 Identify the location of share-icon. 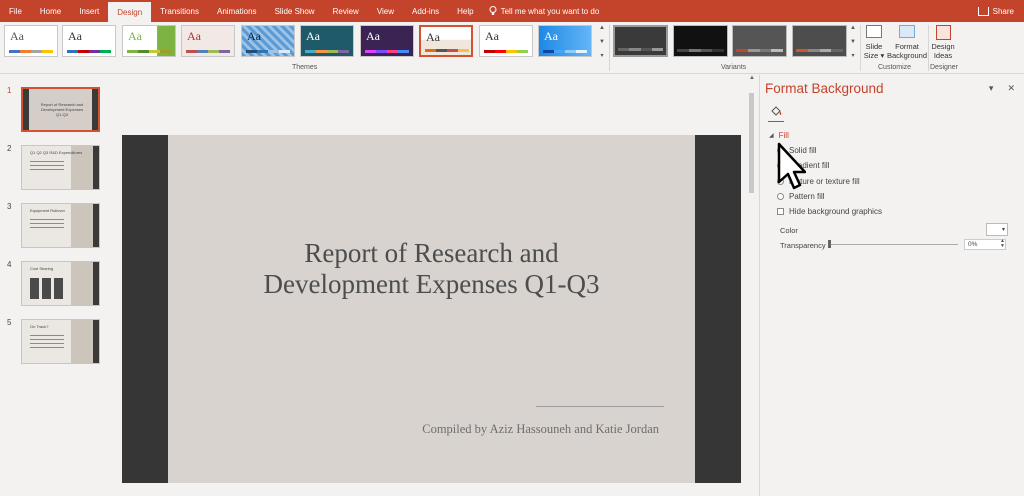
(983, 11).